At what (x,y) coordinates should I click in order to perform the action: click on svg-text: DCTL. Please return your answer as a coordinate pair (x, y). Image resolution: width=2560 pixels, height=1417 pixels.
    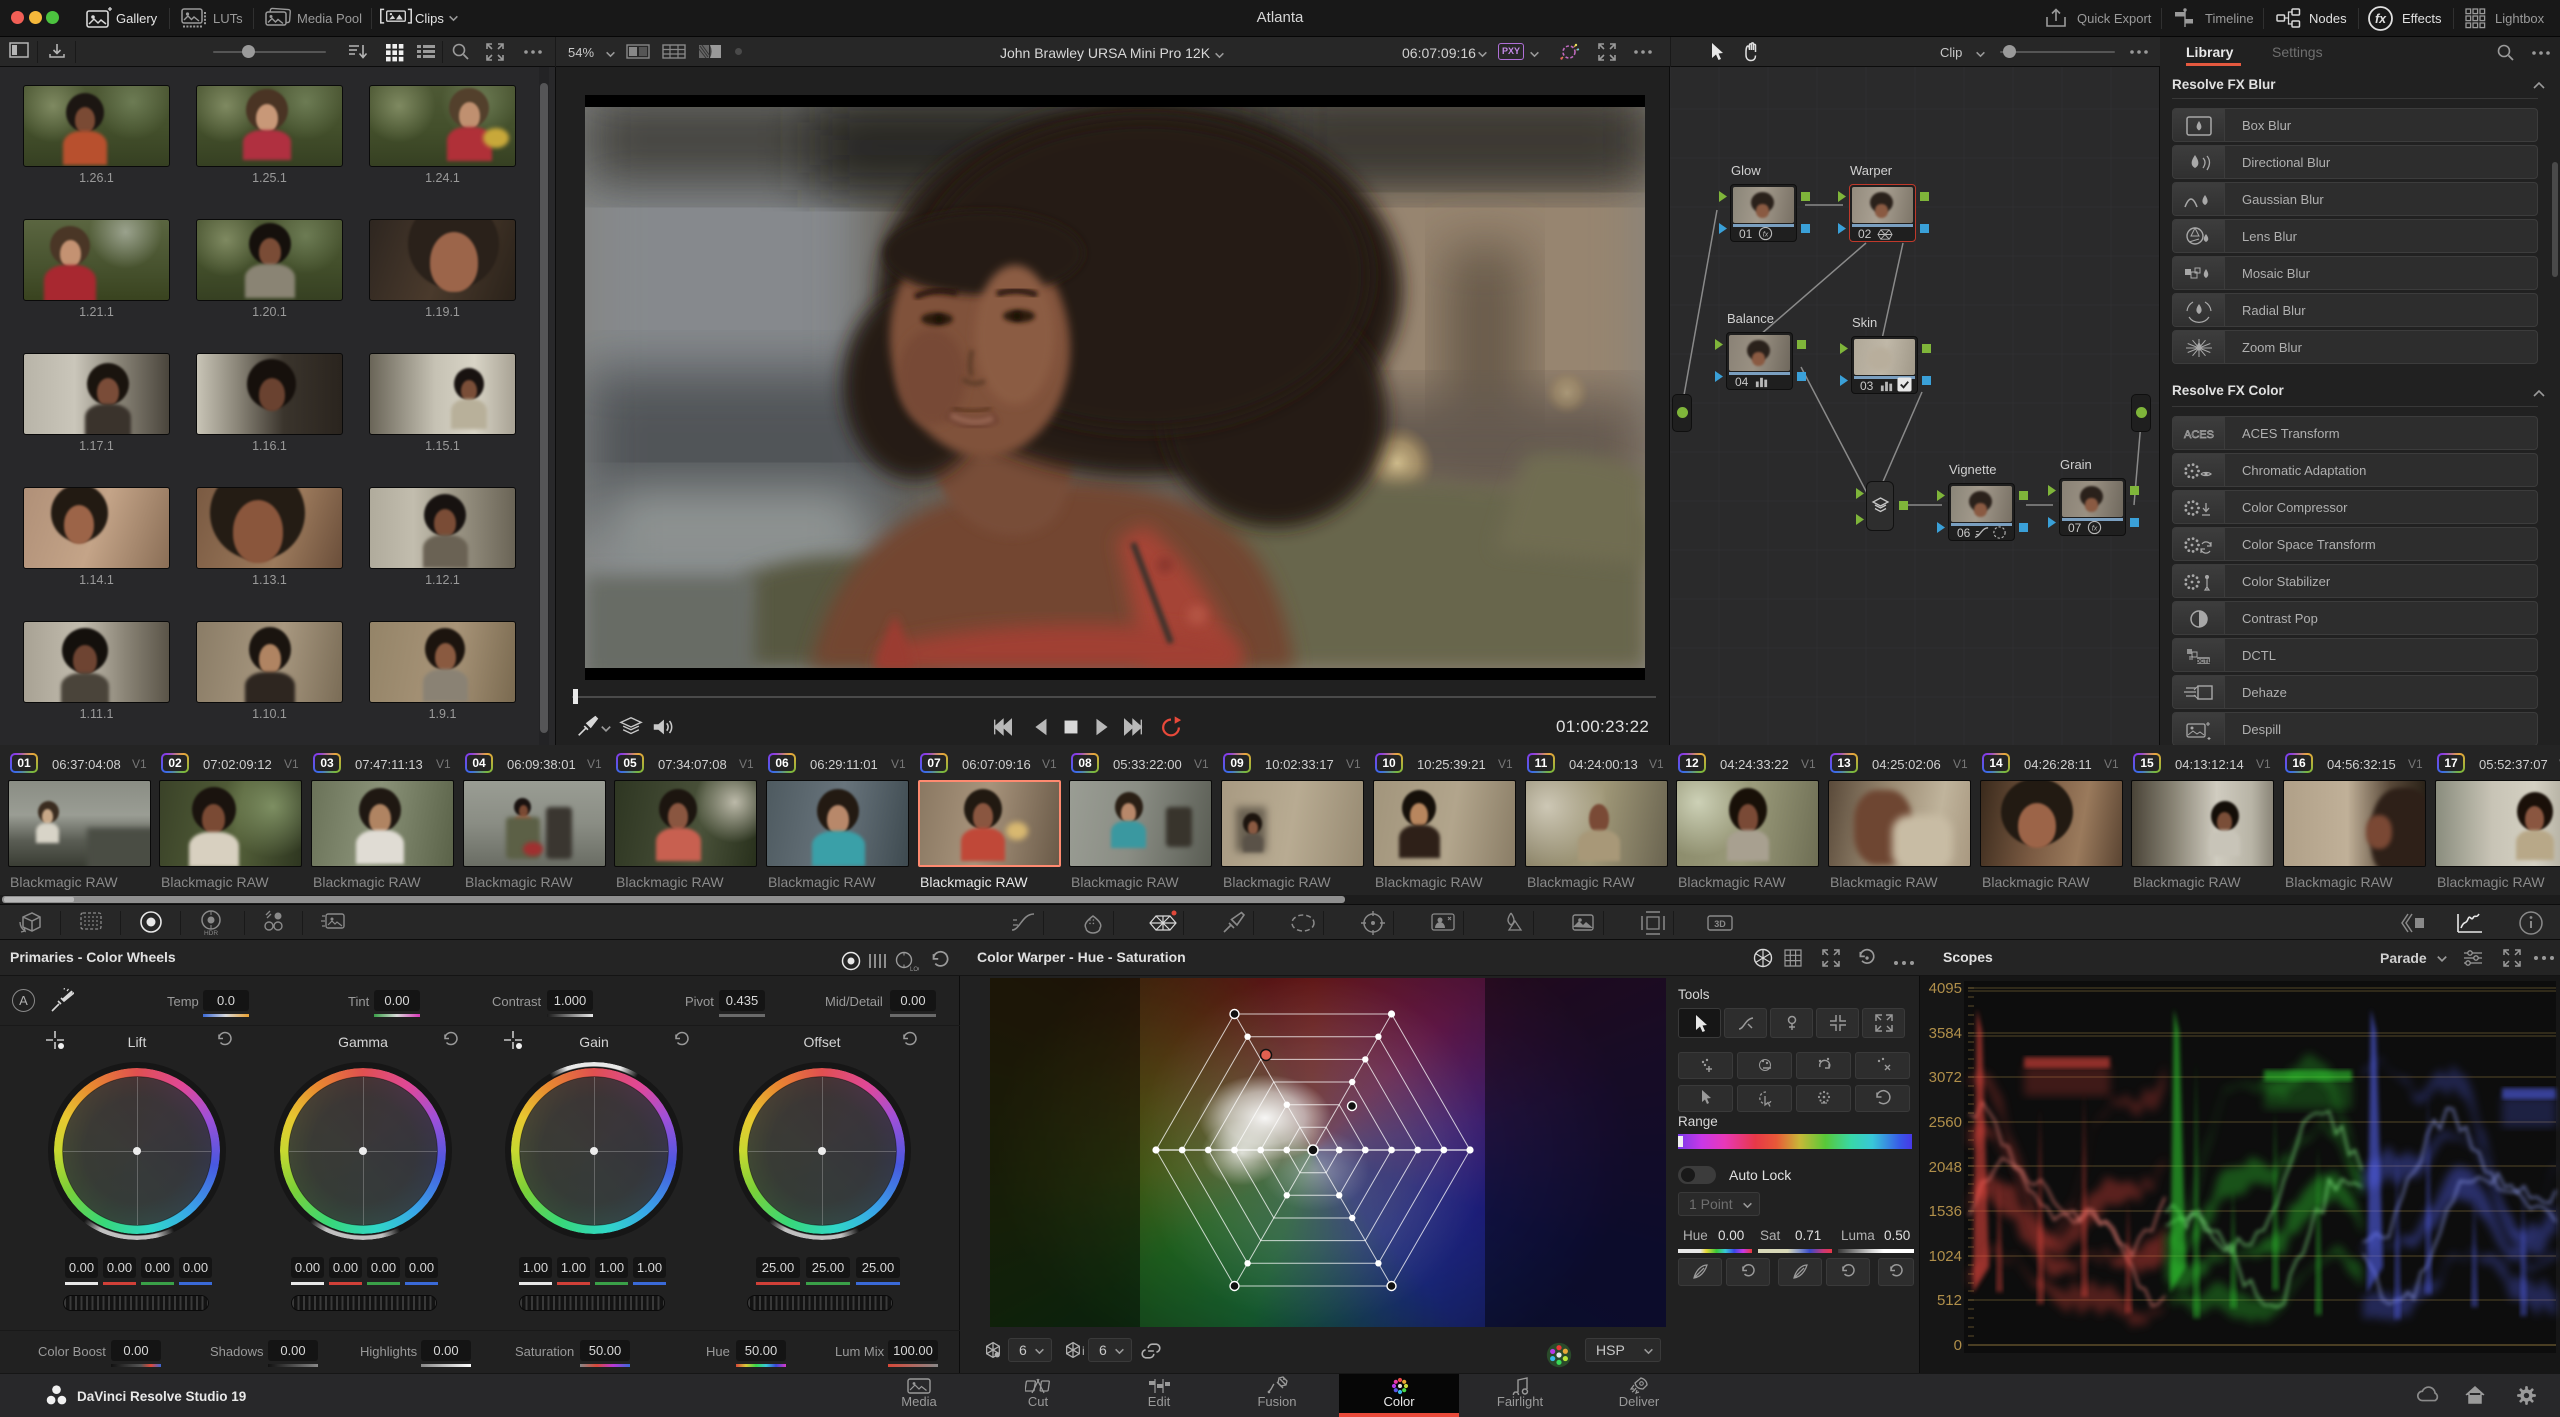
    Looking at the image, I should click on (2203, 662).